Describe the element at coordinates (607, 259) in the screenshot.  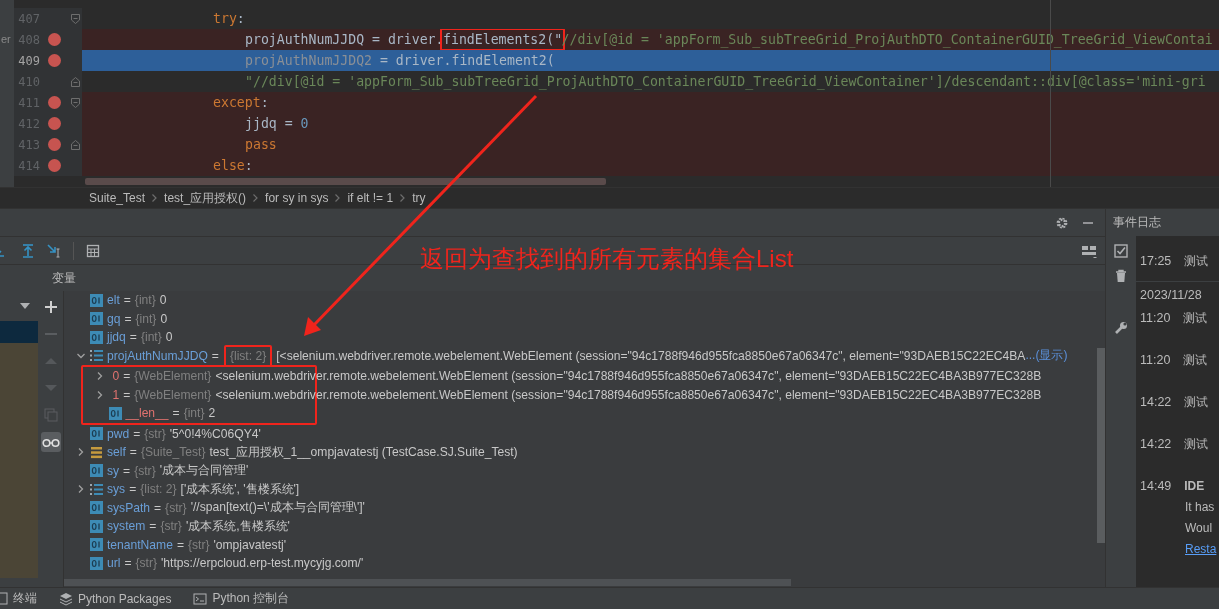
I see `annotation-text: 返回为查找到的所有元素的集合List` at that location.